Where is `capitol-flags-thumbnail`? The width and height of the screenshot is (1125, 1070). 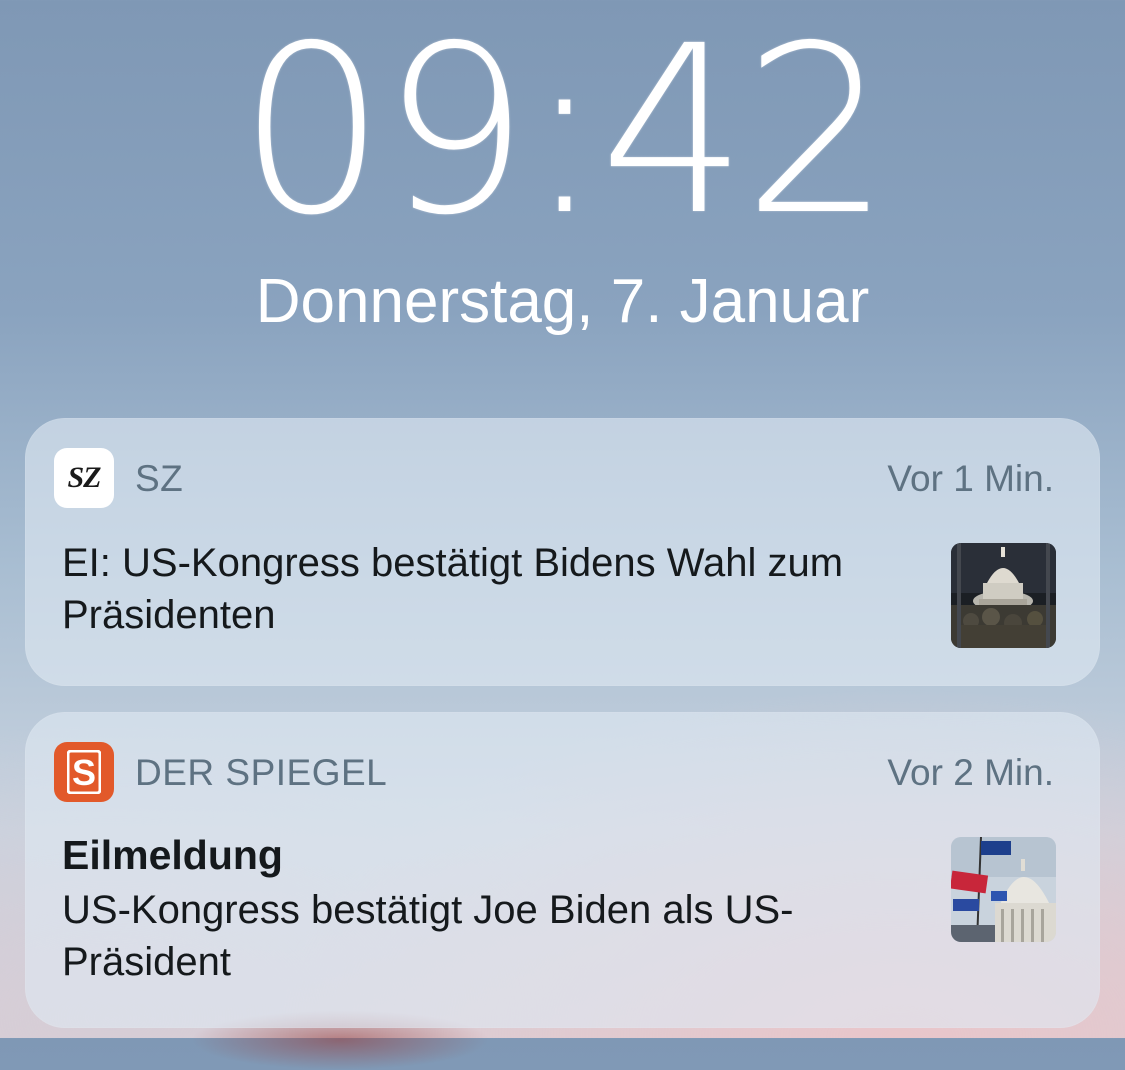 capitol-flags-thumbnail is located at coordinates (1003, 889).